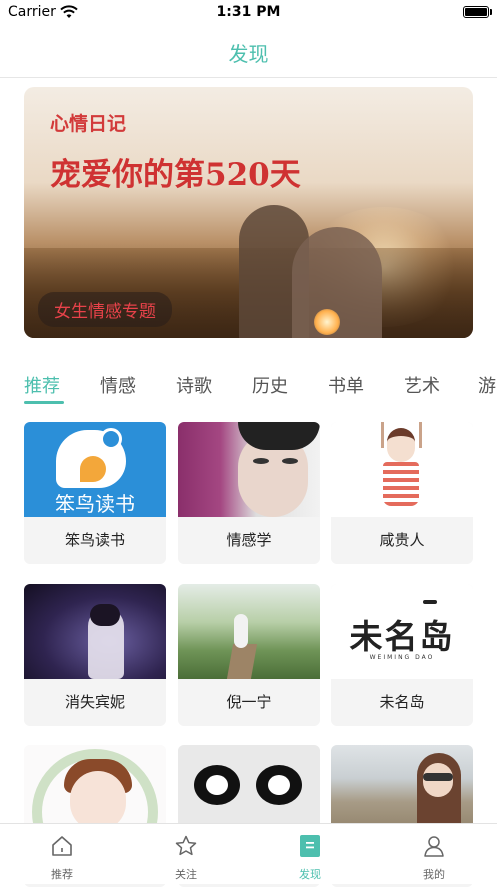 The image size is (497, 887). Describe the element at coordinates (346, 385) in the screenshot. I see `tab-booklist: 书单` at that location.